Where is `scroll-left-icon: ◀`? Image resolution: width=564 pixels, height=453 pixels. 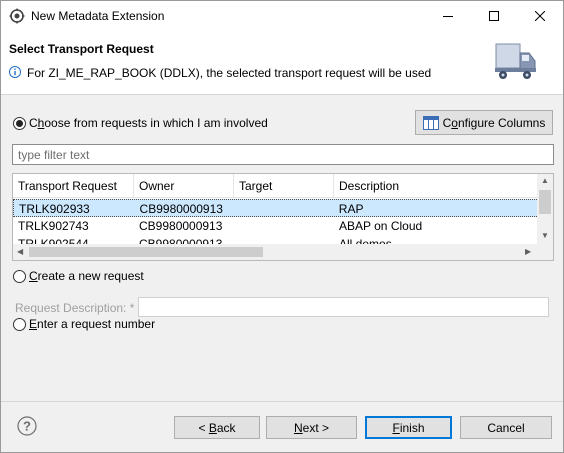
scroll-left-icon: ◀ is located at coordinates (20, 251).